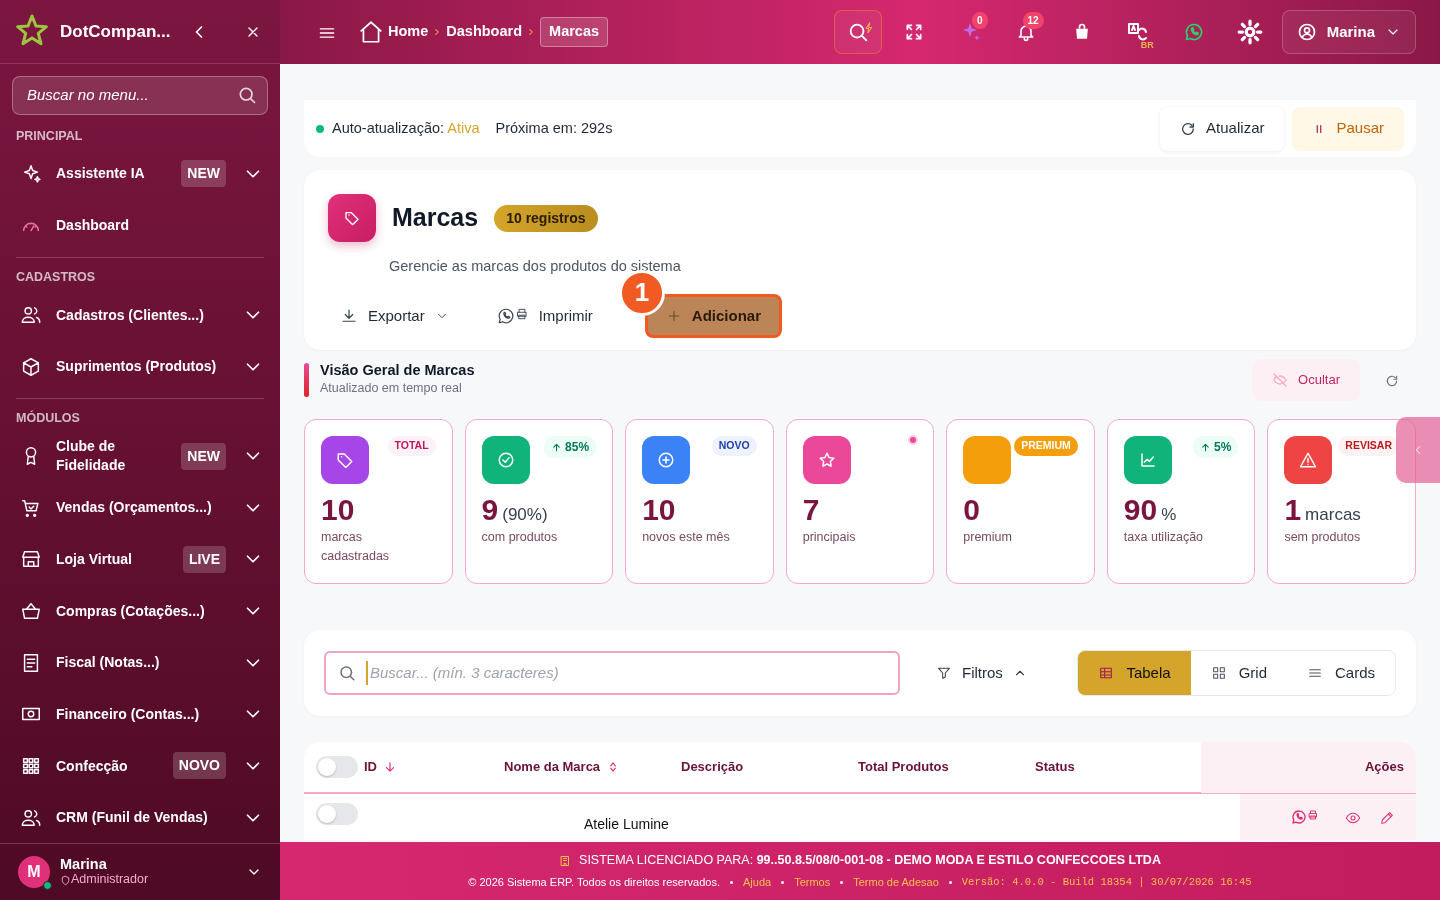 This screenshot has height=900, width=1440. I want to click on copyright-text: © 2026 Sistema ERP. Todos os direitos reservados., so click(594, 883).